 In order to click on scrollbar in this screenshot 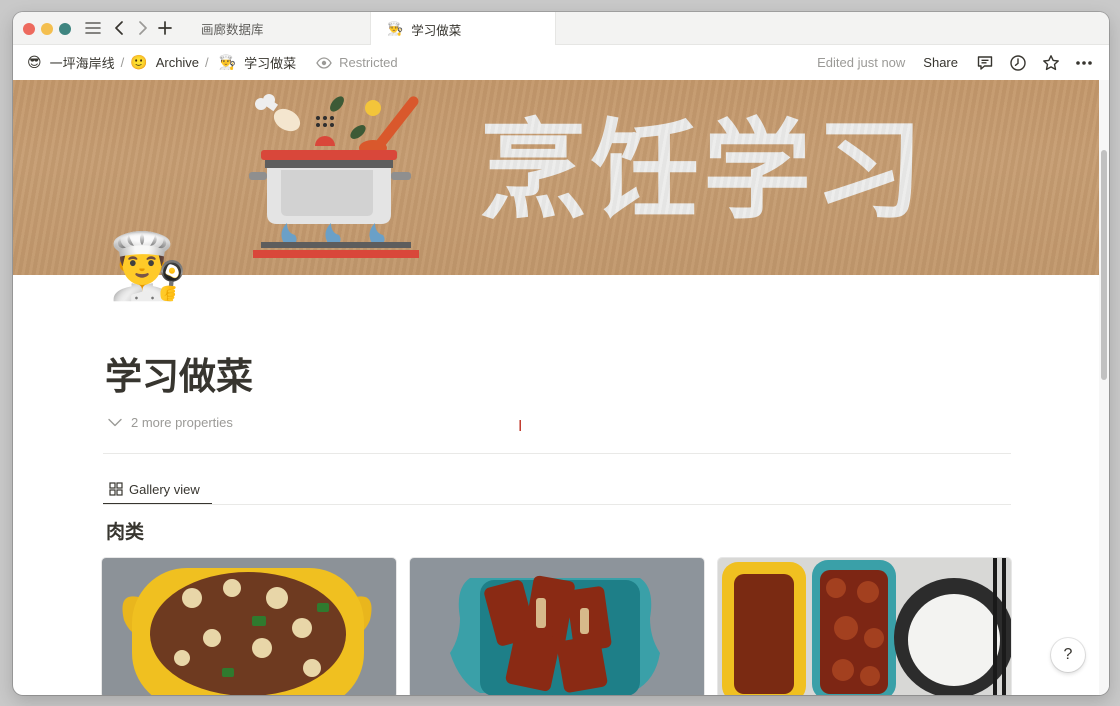, I will do `click(1104, 387)`.